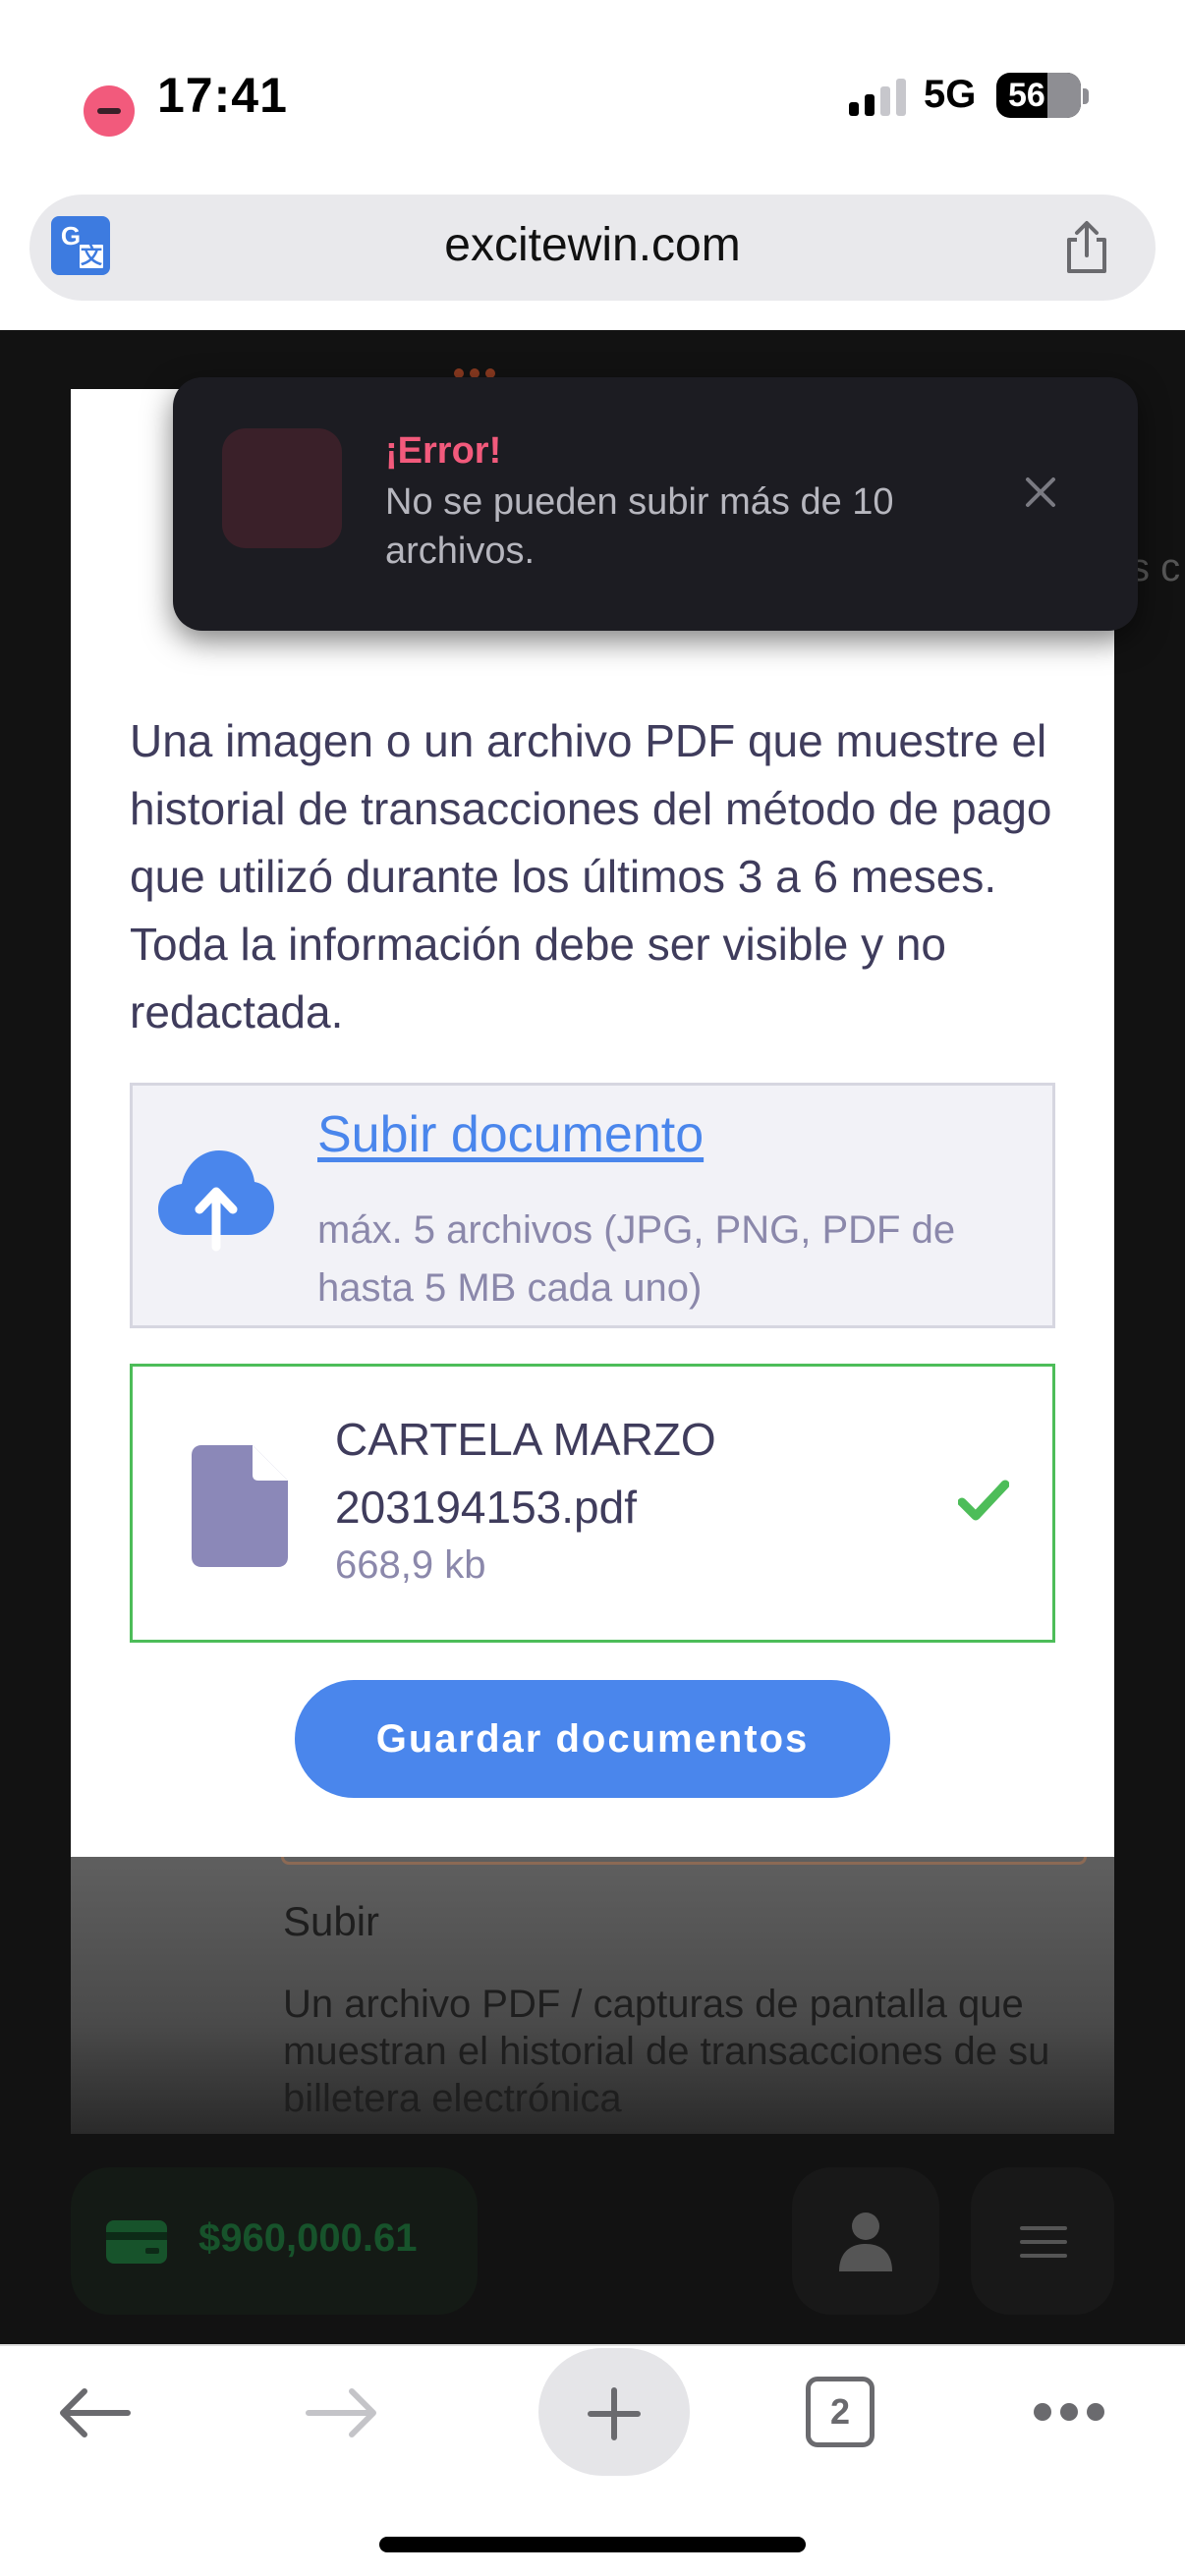 The width and height of the screenshot is (1185, 2576). Describe the element at coordinates (1087, 247) in the screenshot. I see `share-icon` at that location.